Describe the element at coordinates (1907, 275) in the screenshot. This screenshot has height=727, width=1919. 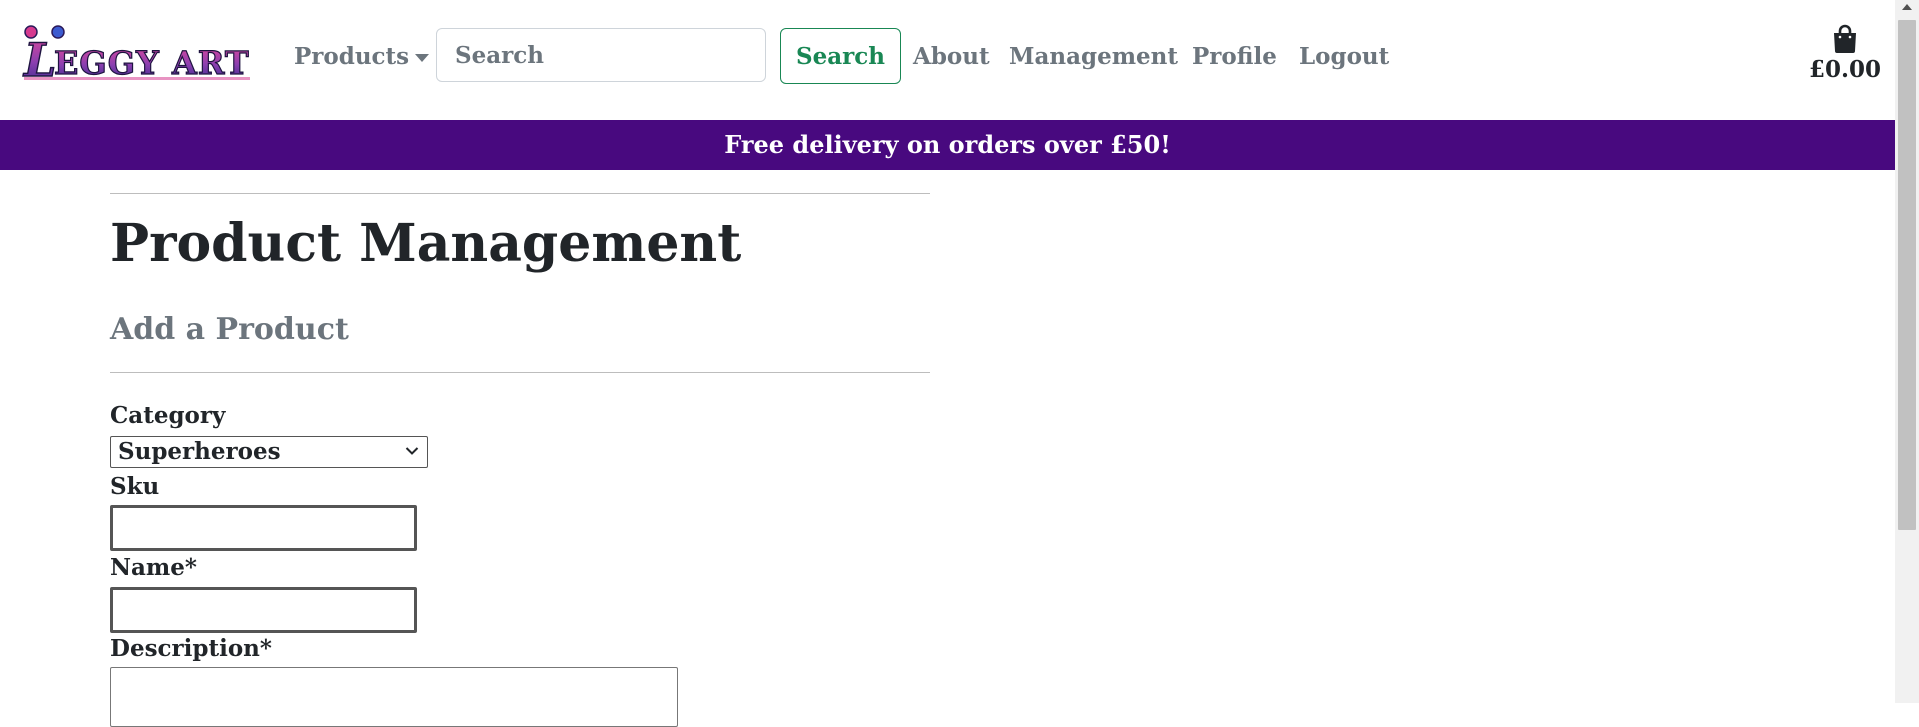
I see `scrollbar-thumb` at that location.